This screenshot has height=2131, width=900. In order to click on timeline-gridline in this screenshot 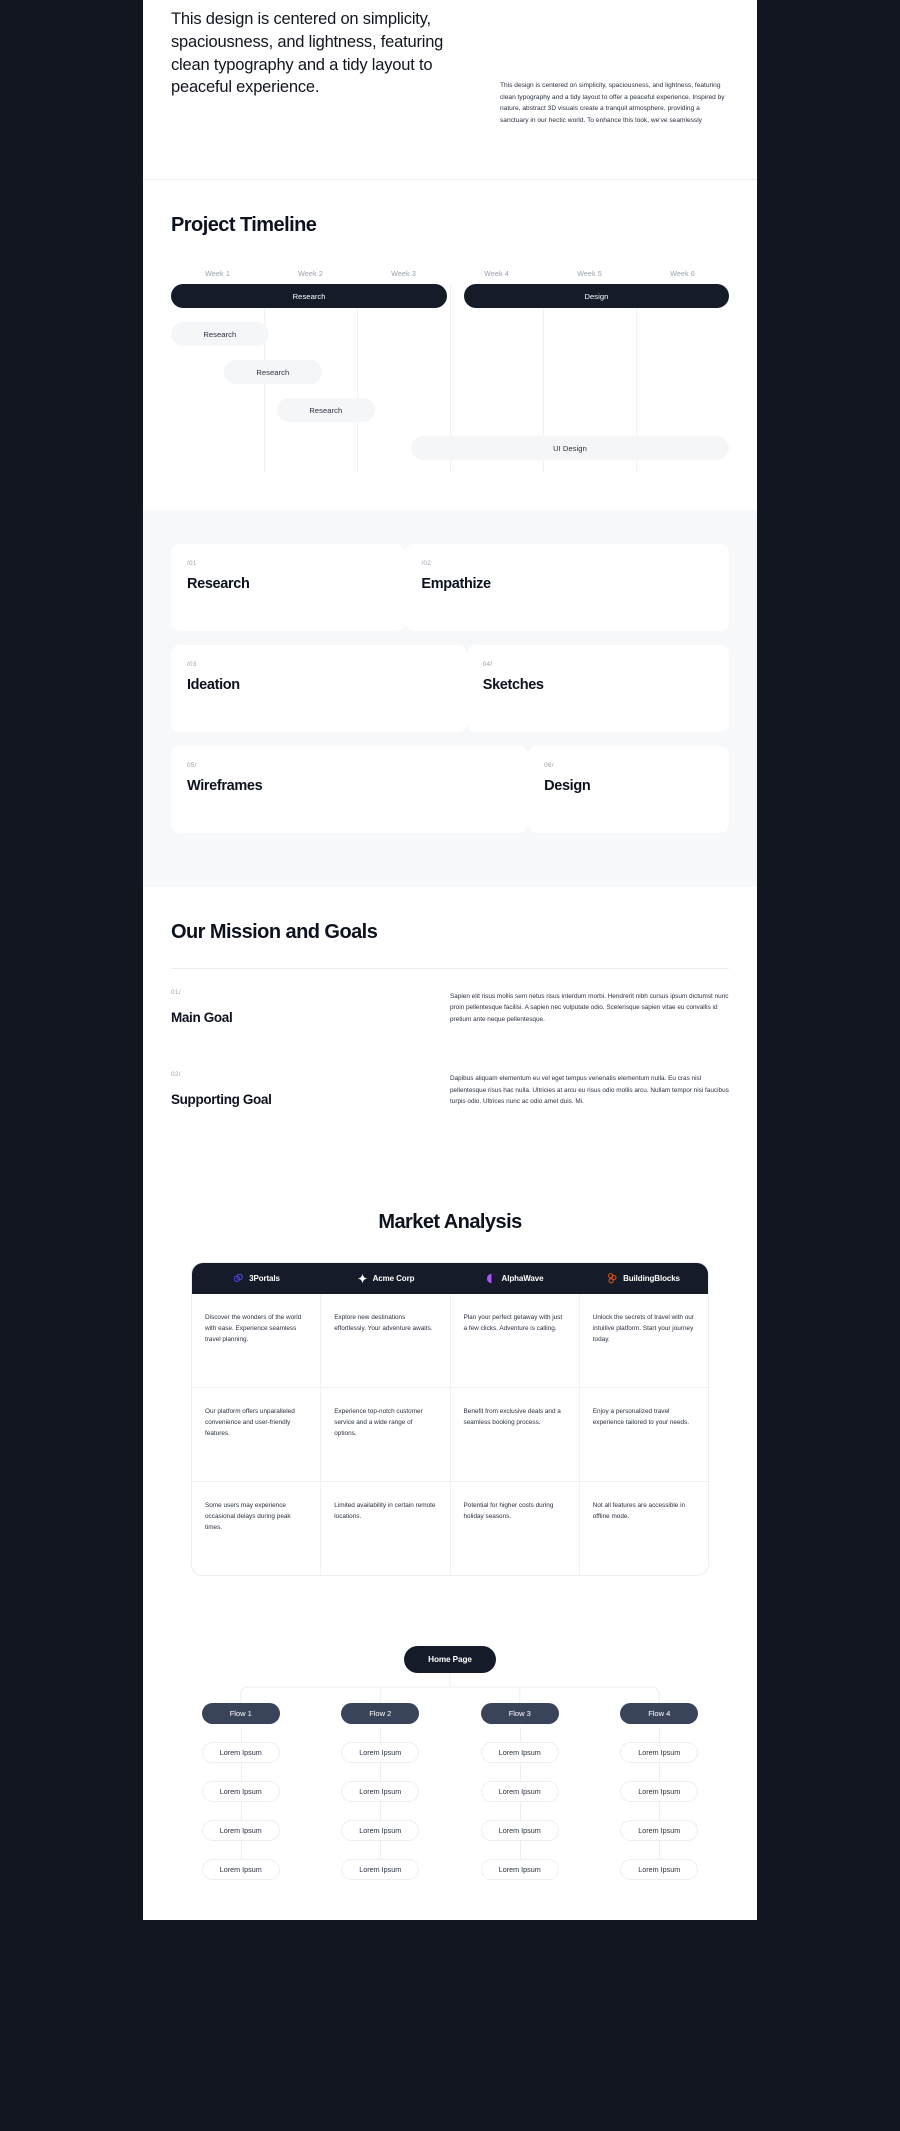, I will do `click(357, 378)`.